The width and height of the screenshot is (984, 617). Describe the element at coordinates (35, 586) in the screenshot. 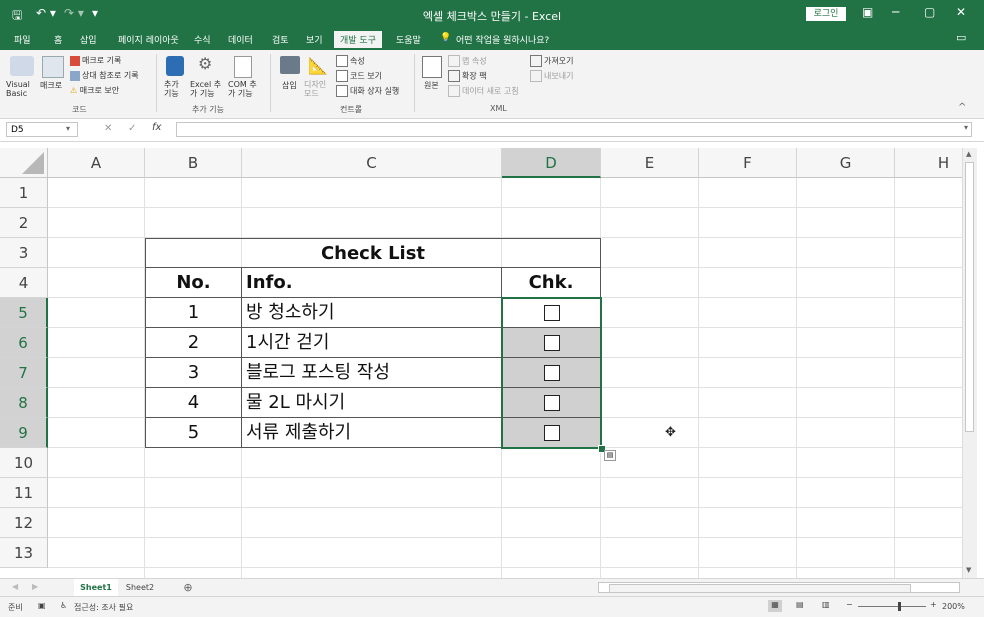

I see `next-sheet-icon: ▶` at that location.